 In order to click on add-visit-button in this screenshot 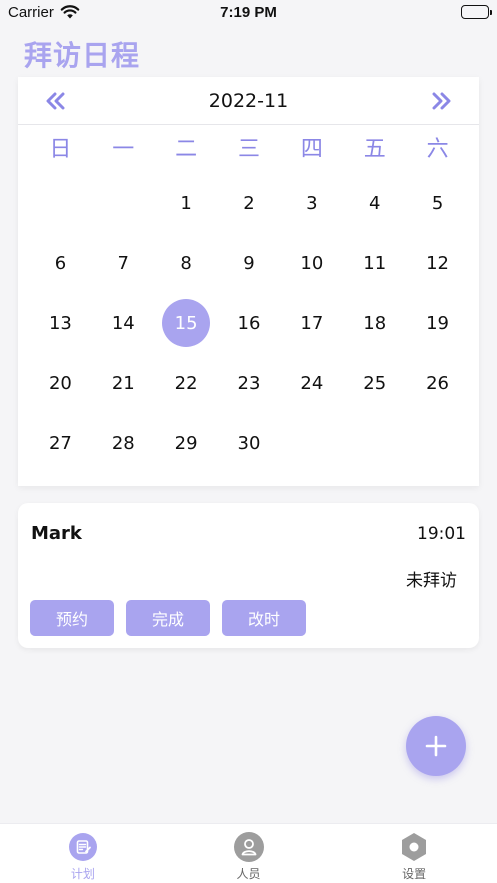, I will do `click(436, 746)`.